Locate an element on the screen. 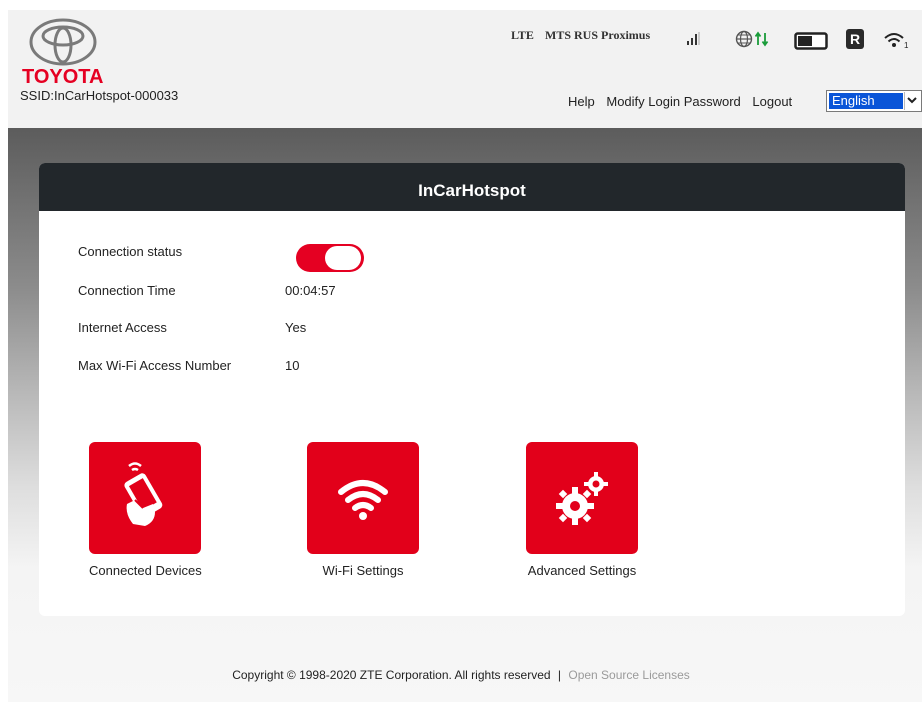  gears-icon is located at coordinates (582, 498).